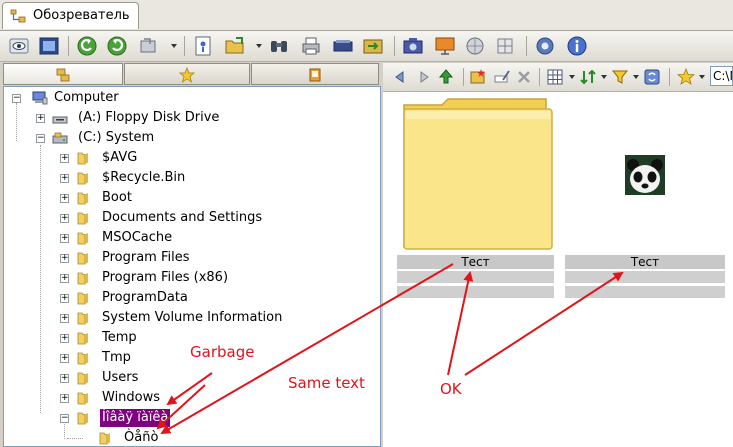 The height and width of the screenshot is (447, 733). Describe the element at coordinates (144, 177) in the screenshot. I see `tree-node-label: $Recycle.Bin` at that location.